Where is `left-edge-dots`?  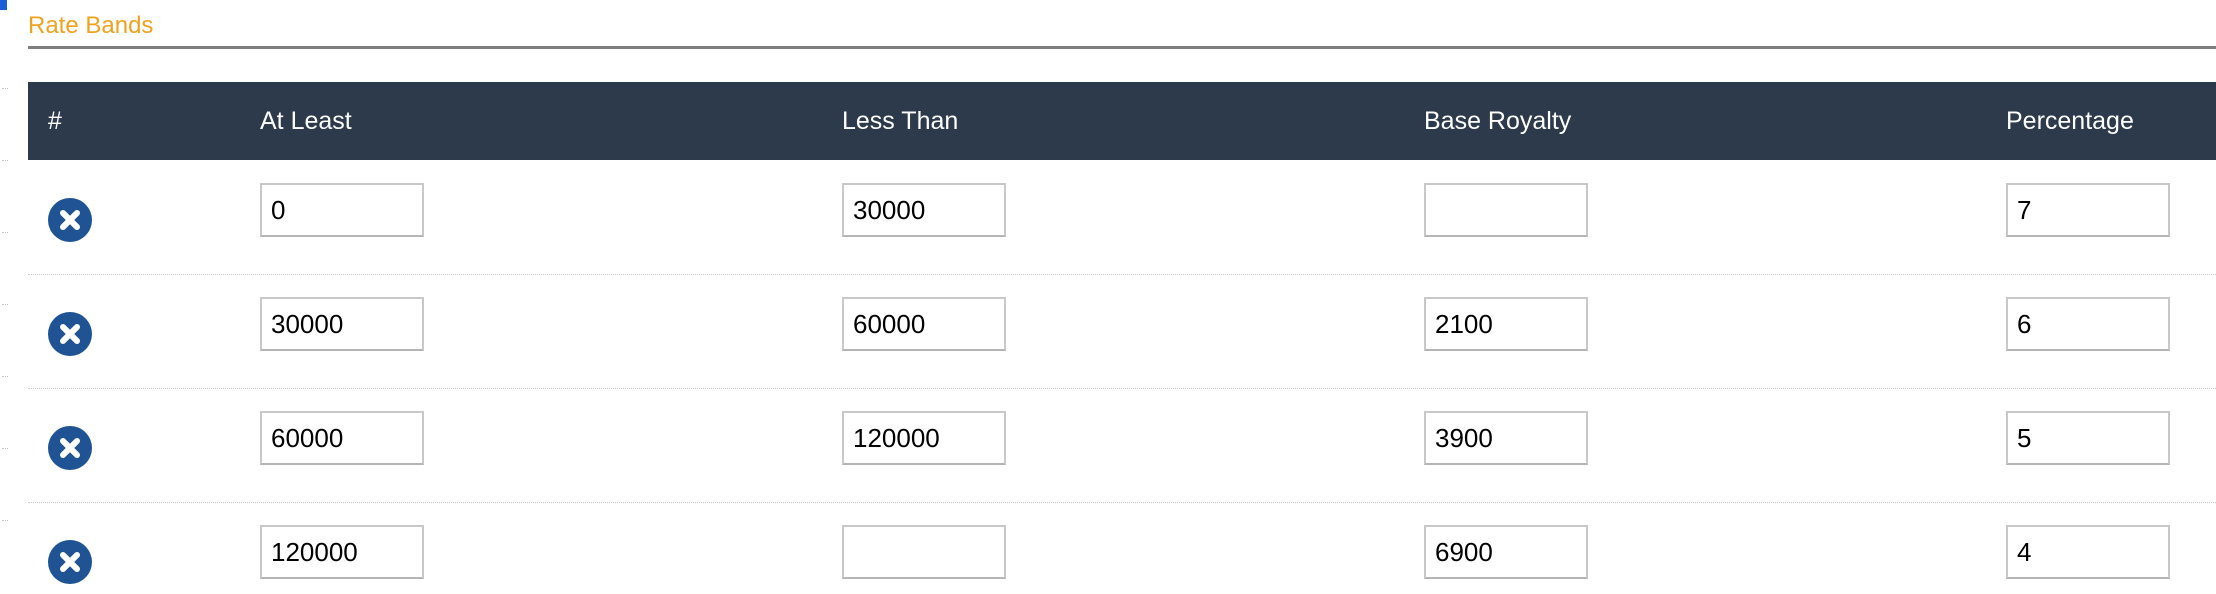
left-edge-dots is located at coordinates (5, 297).